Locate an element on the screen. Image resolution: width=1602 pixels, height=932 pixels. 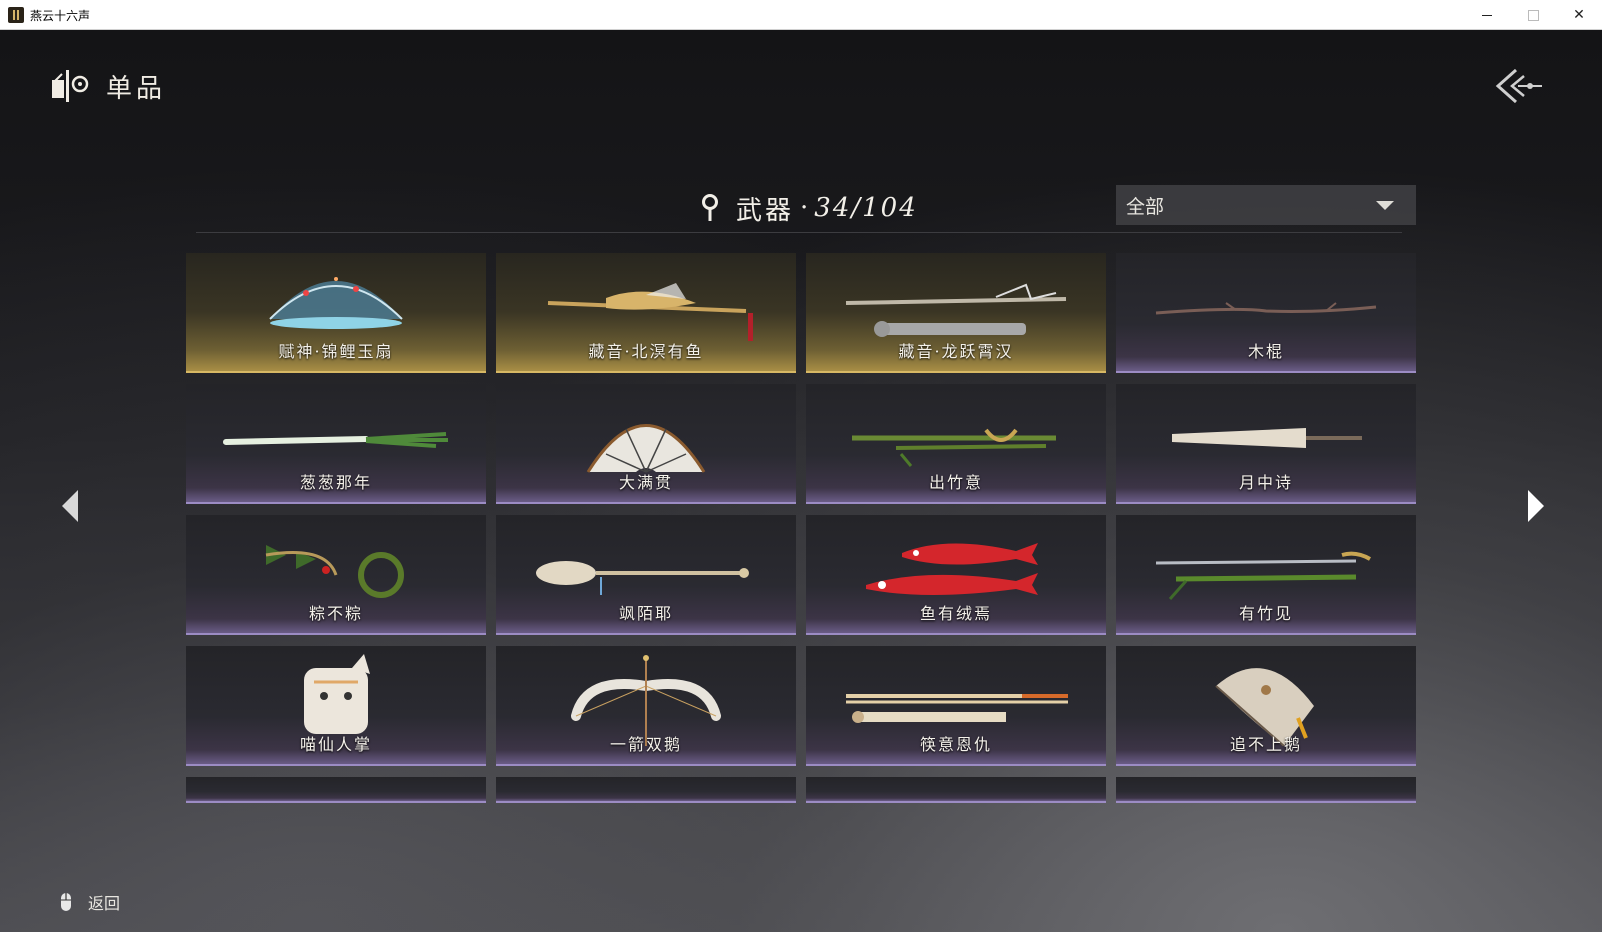
item-card: 喵仙人掌 is located at coordinates (336, 706).